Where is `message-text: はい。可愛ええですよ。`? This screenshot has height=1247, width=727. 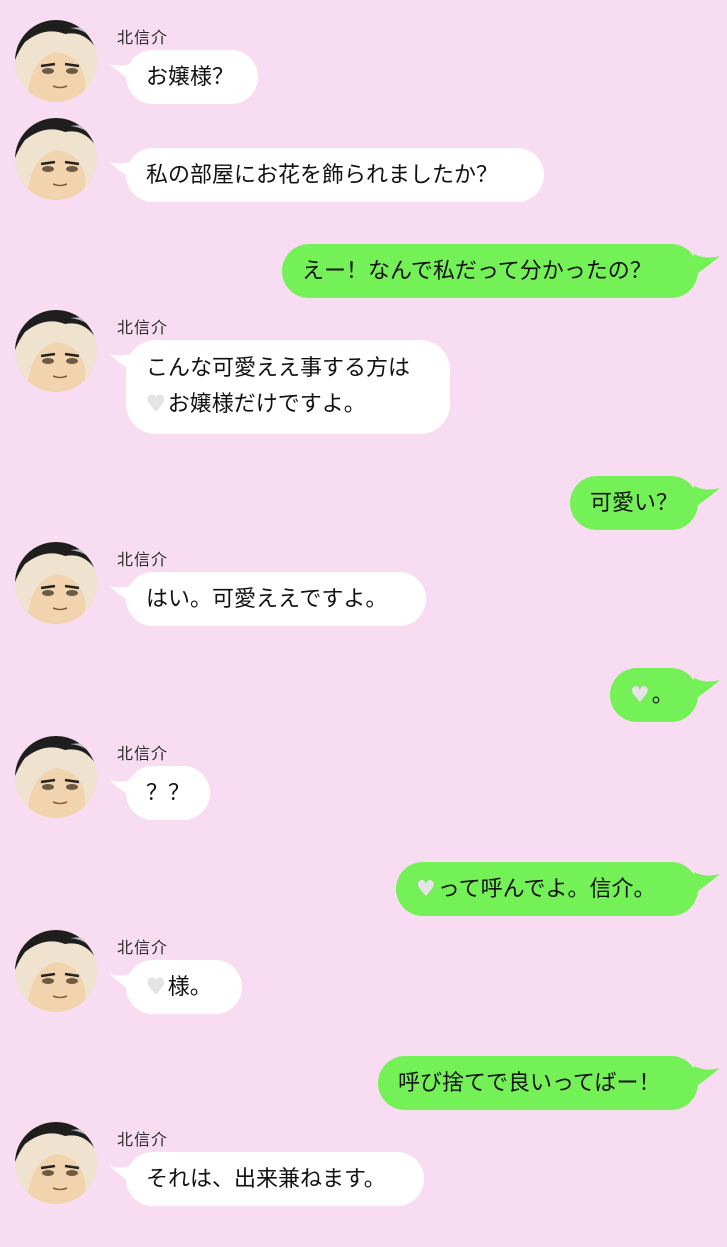 message-text: はい。可愛ええですよ。 is located at coordinates (267, 599).